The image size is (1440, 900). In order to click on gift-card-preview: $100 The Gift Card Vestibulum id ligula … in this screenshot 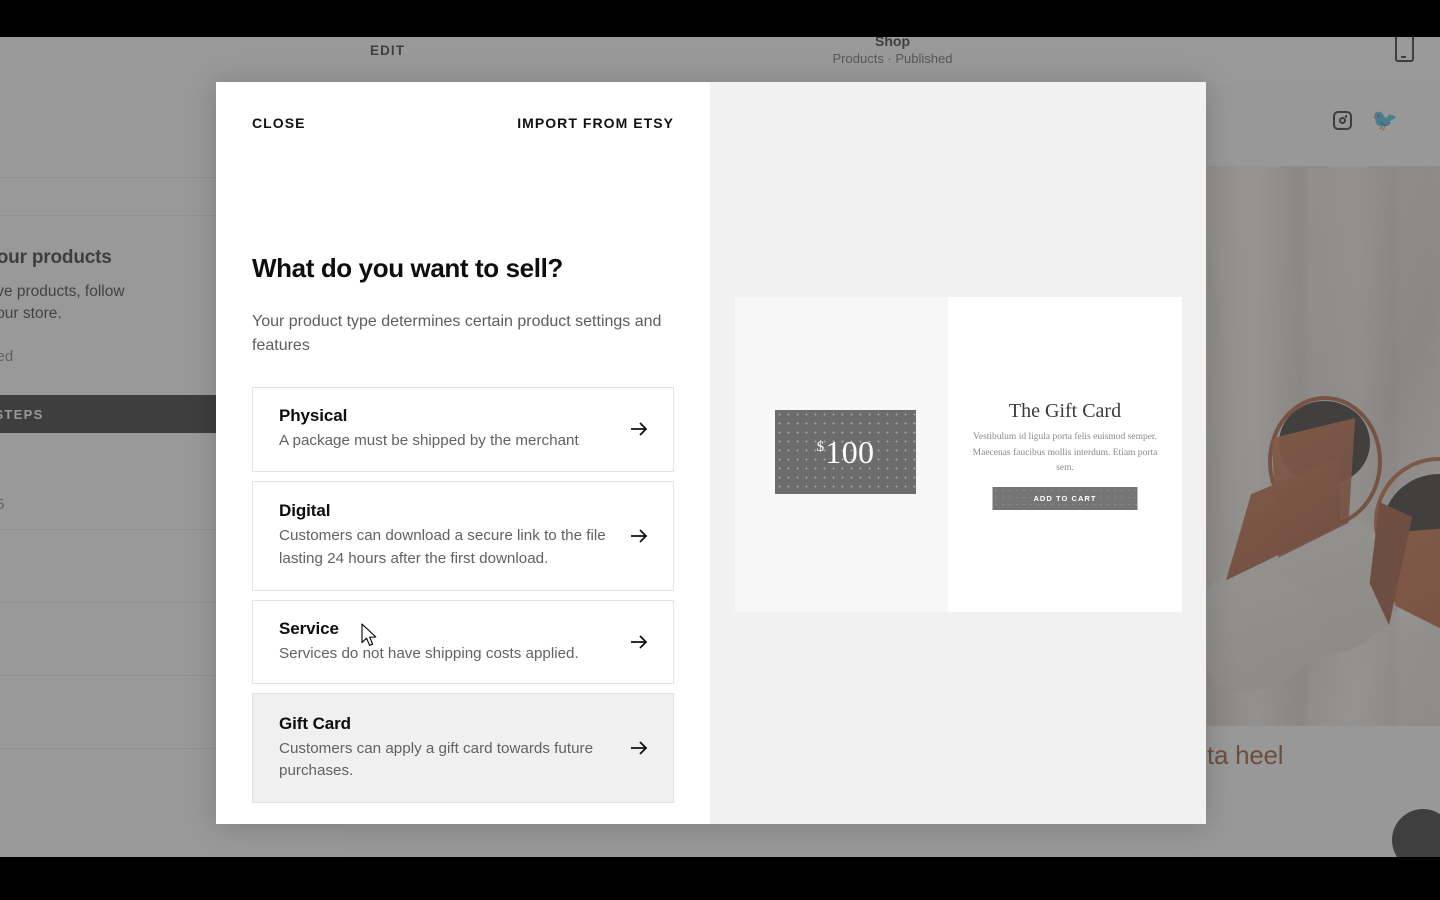, I will do `click(958, 454)`.